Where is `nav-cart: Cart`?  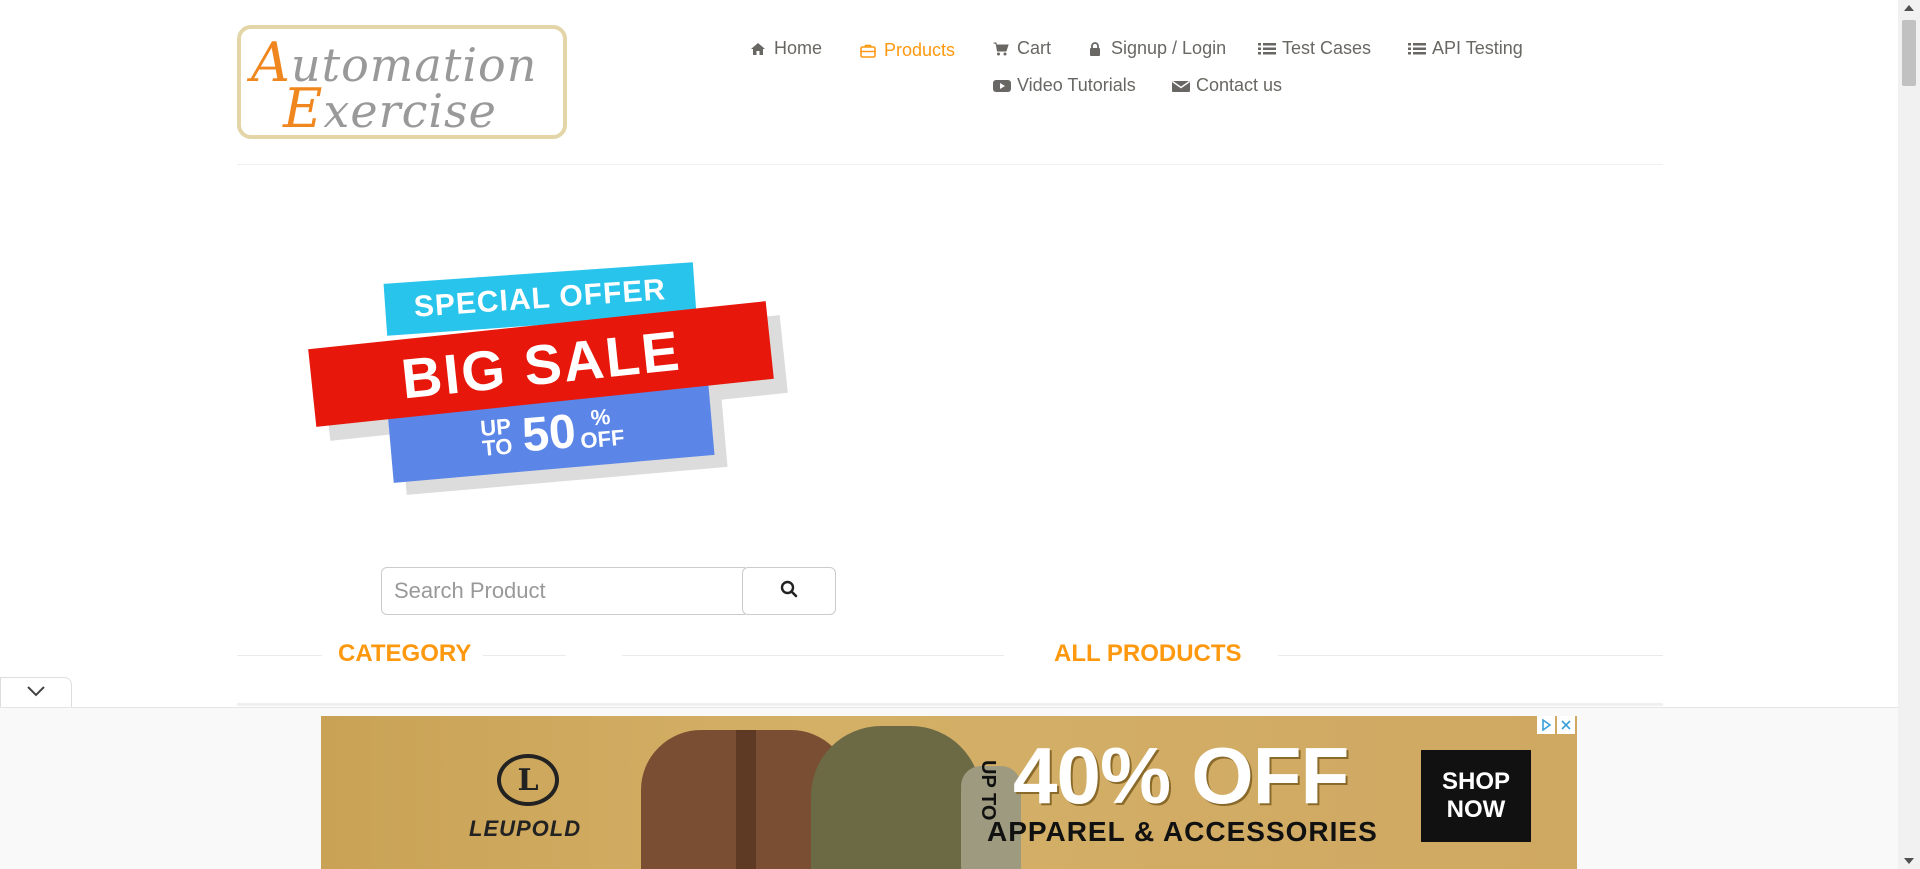
nav-cart: Cart is located at coordinates (1022, 48).